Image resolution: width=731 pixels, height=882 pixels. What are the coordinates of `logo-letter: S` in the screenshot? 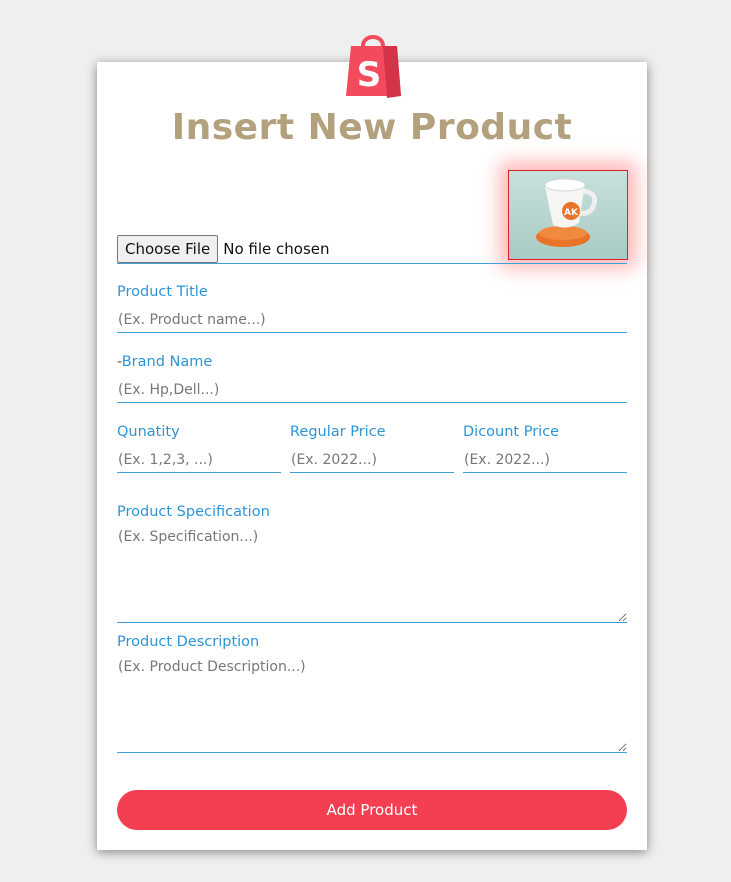 It's located at (369, 75).